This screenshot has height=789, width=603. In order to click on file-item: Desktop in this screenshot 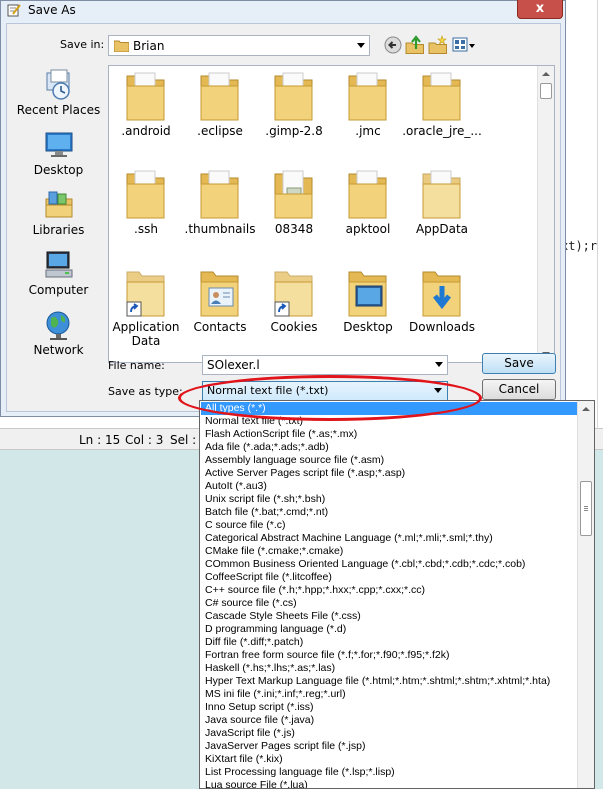, I will do `click(368, 308)`.